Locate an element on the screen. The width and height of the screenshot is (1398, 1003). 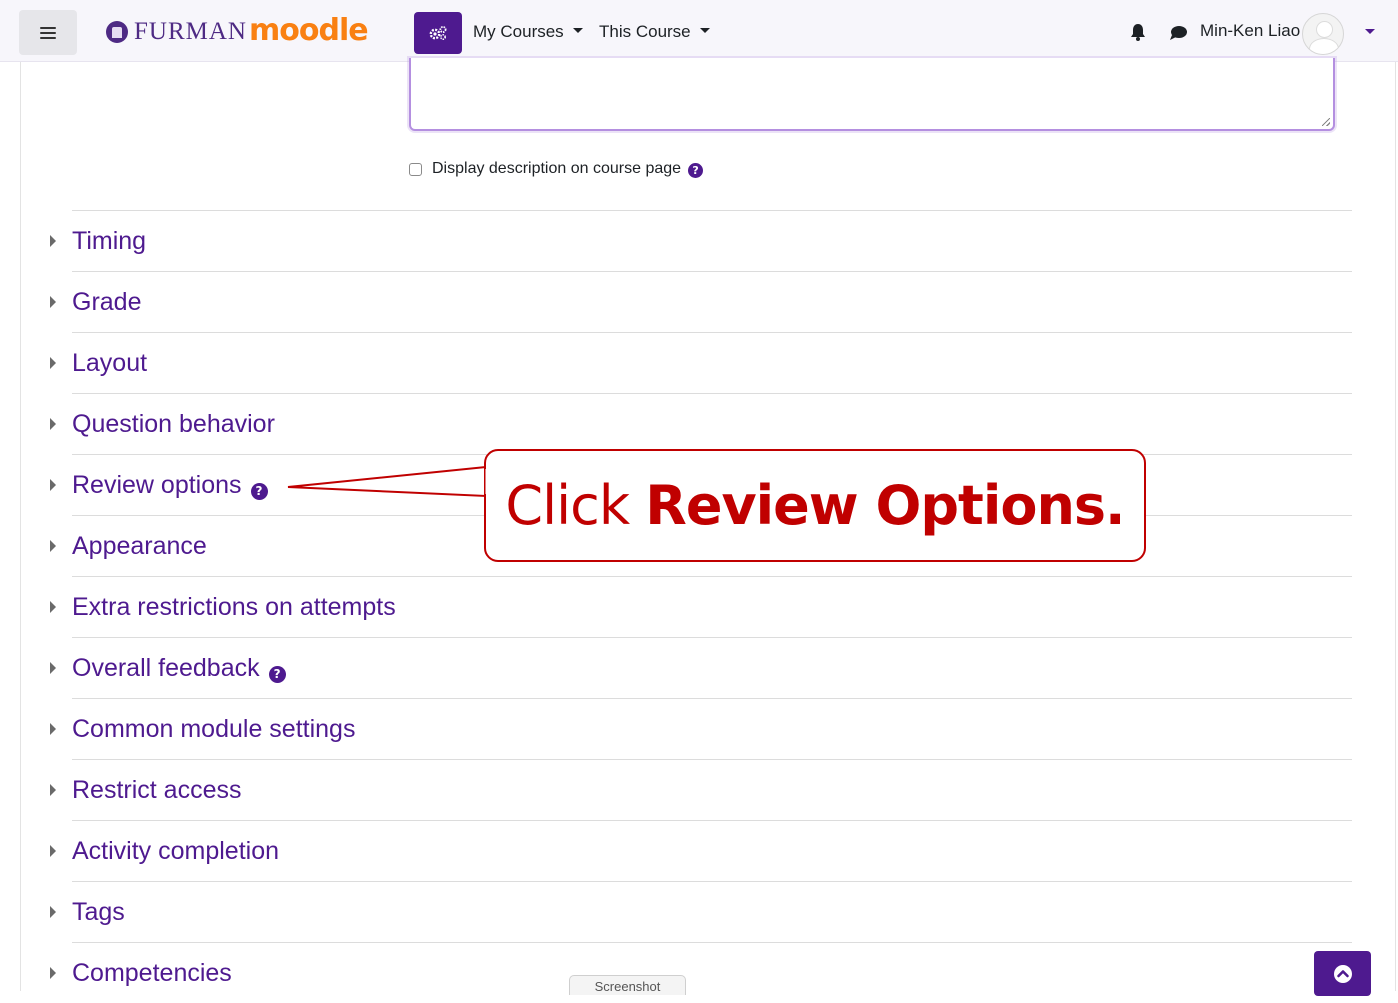
instruction-callout: Click Review Options. is located at coordinates (815, 505).